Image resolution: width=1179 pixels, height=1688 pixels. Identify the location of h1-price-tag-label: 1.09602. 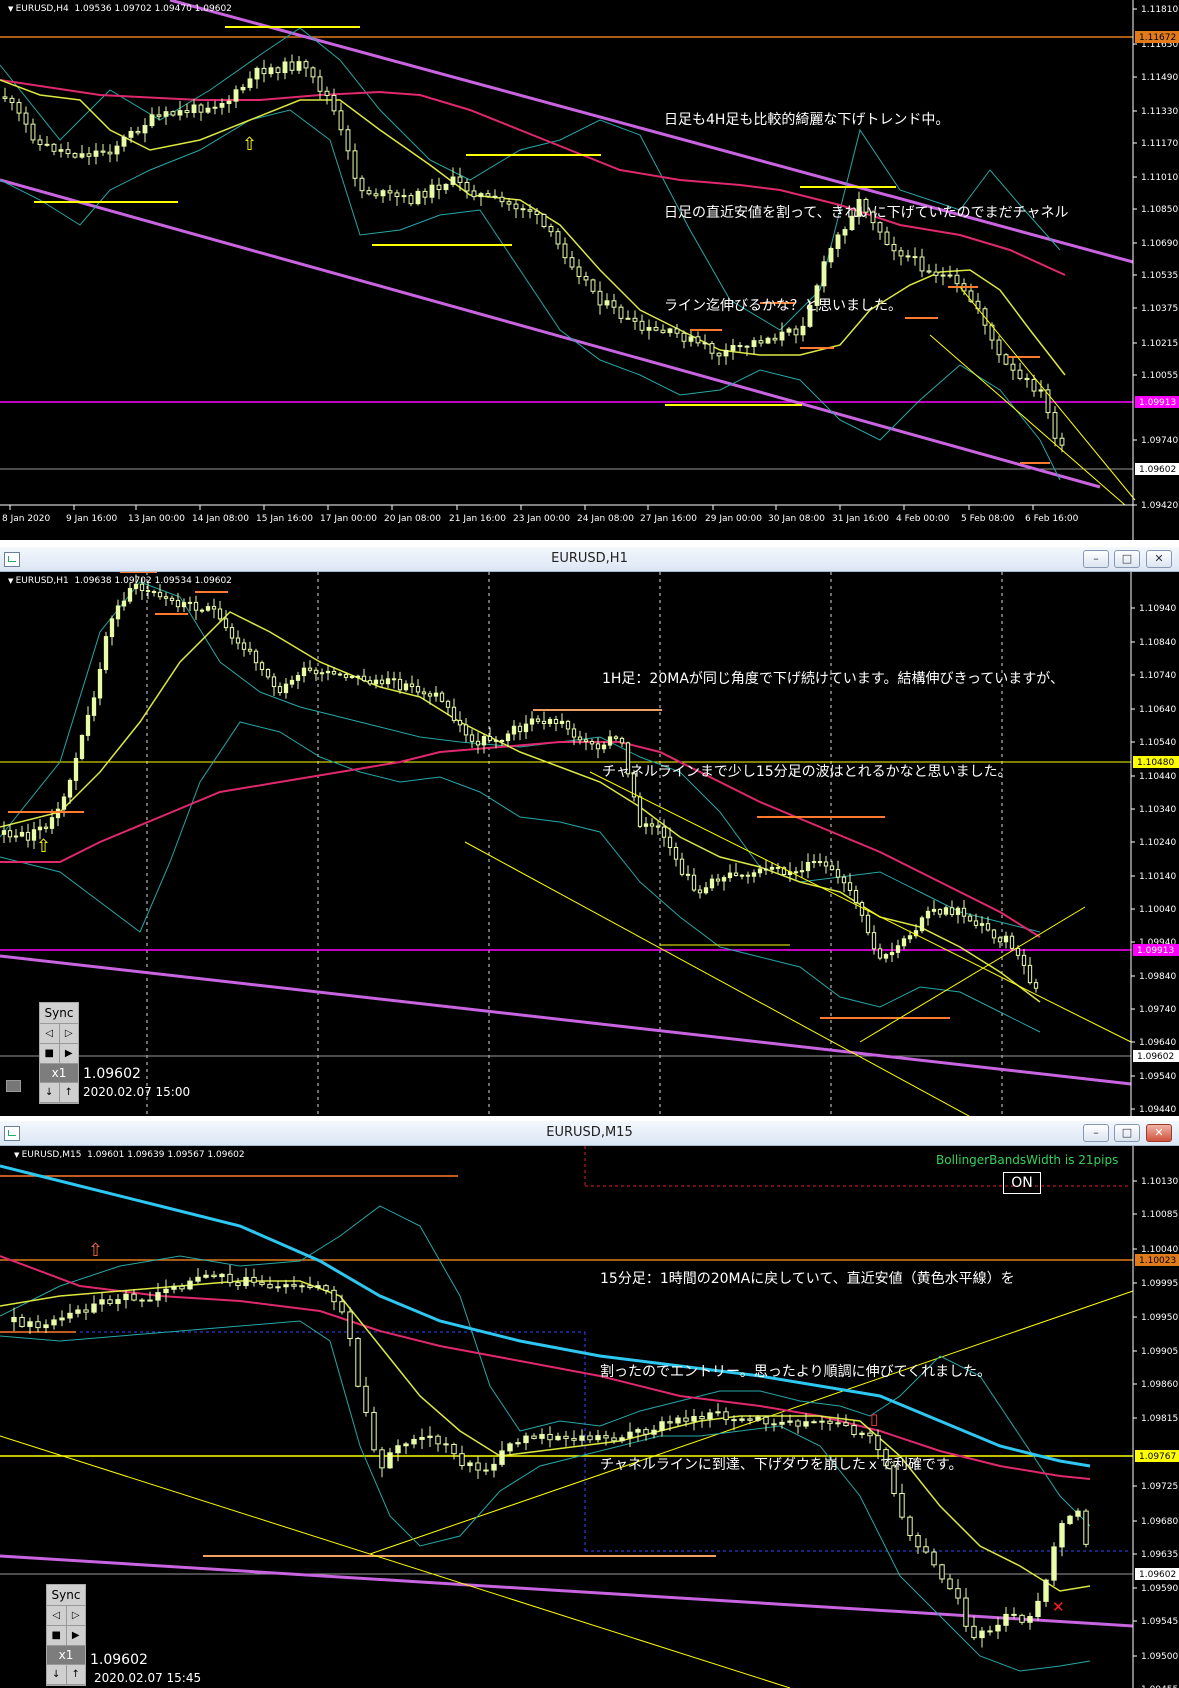
(1155, 1057).